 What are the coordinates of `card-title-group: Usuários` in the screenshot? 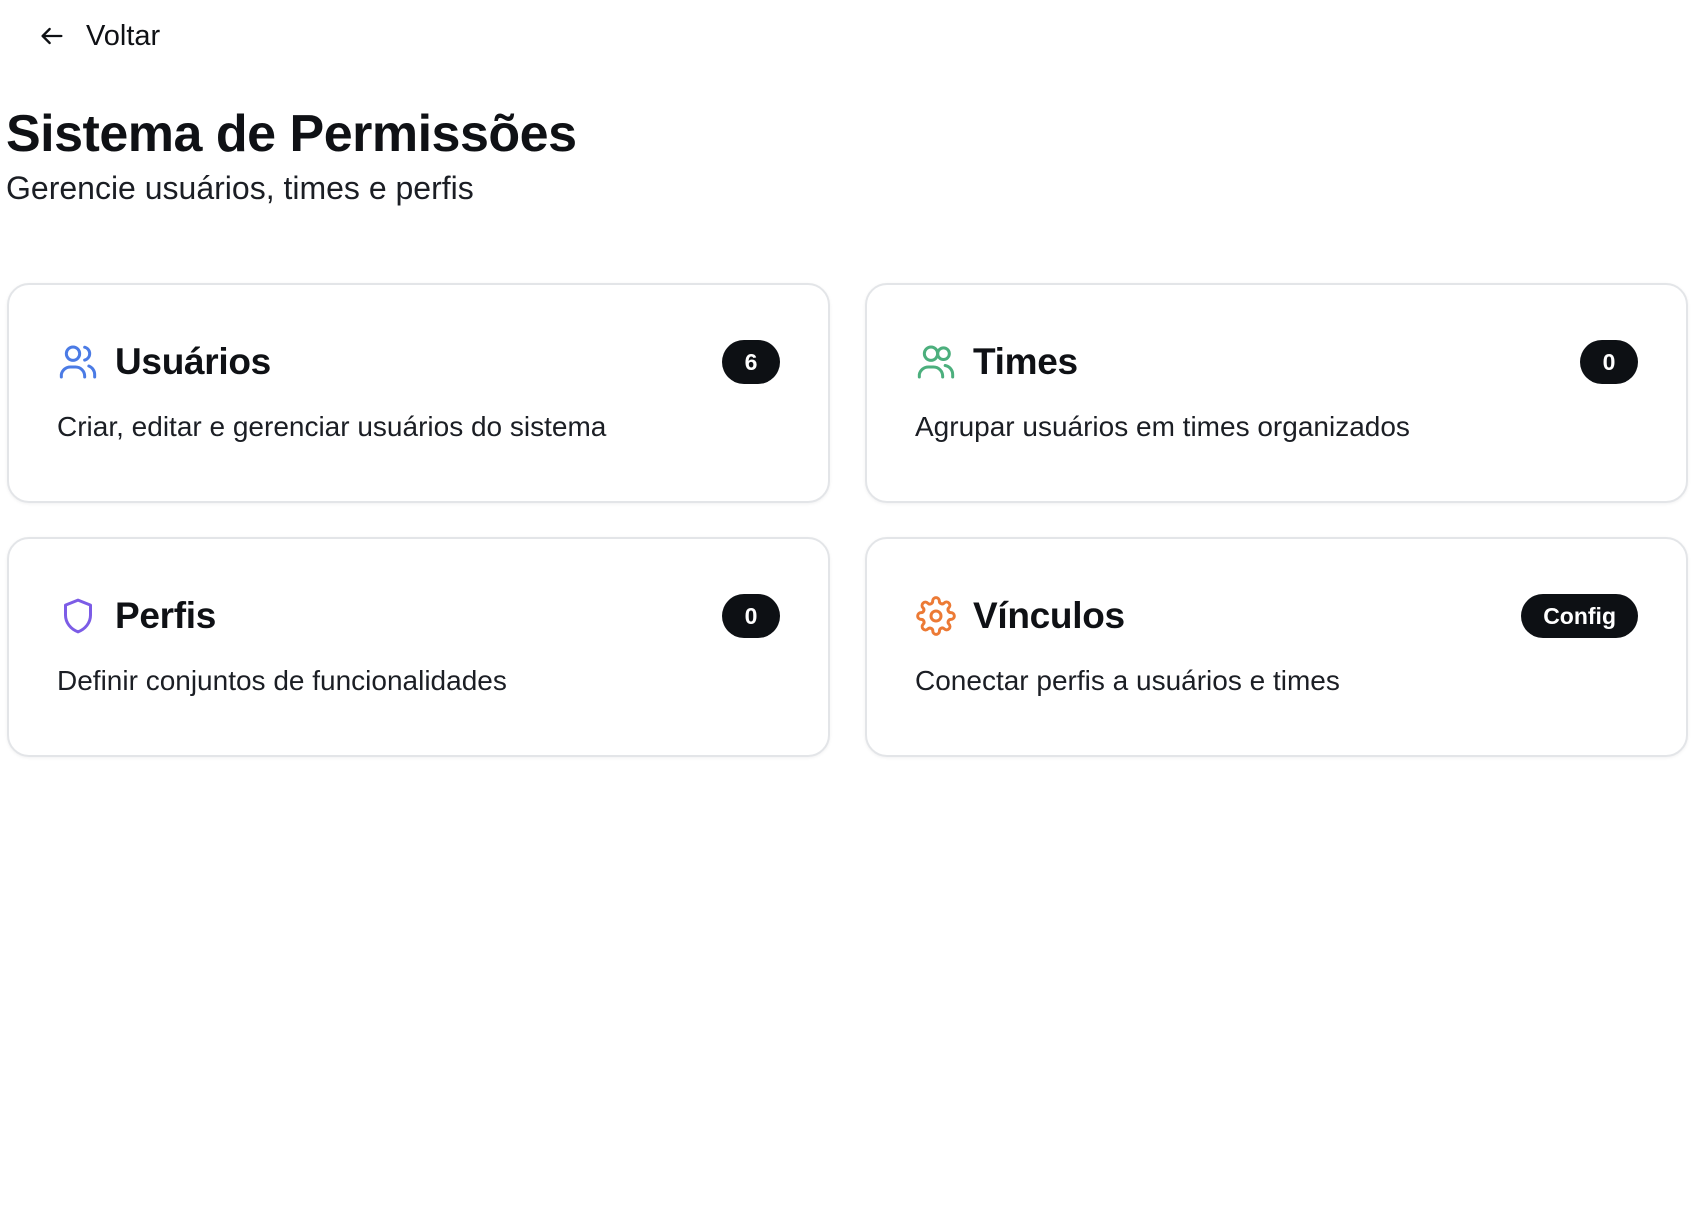 It's located at (164, 362).